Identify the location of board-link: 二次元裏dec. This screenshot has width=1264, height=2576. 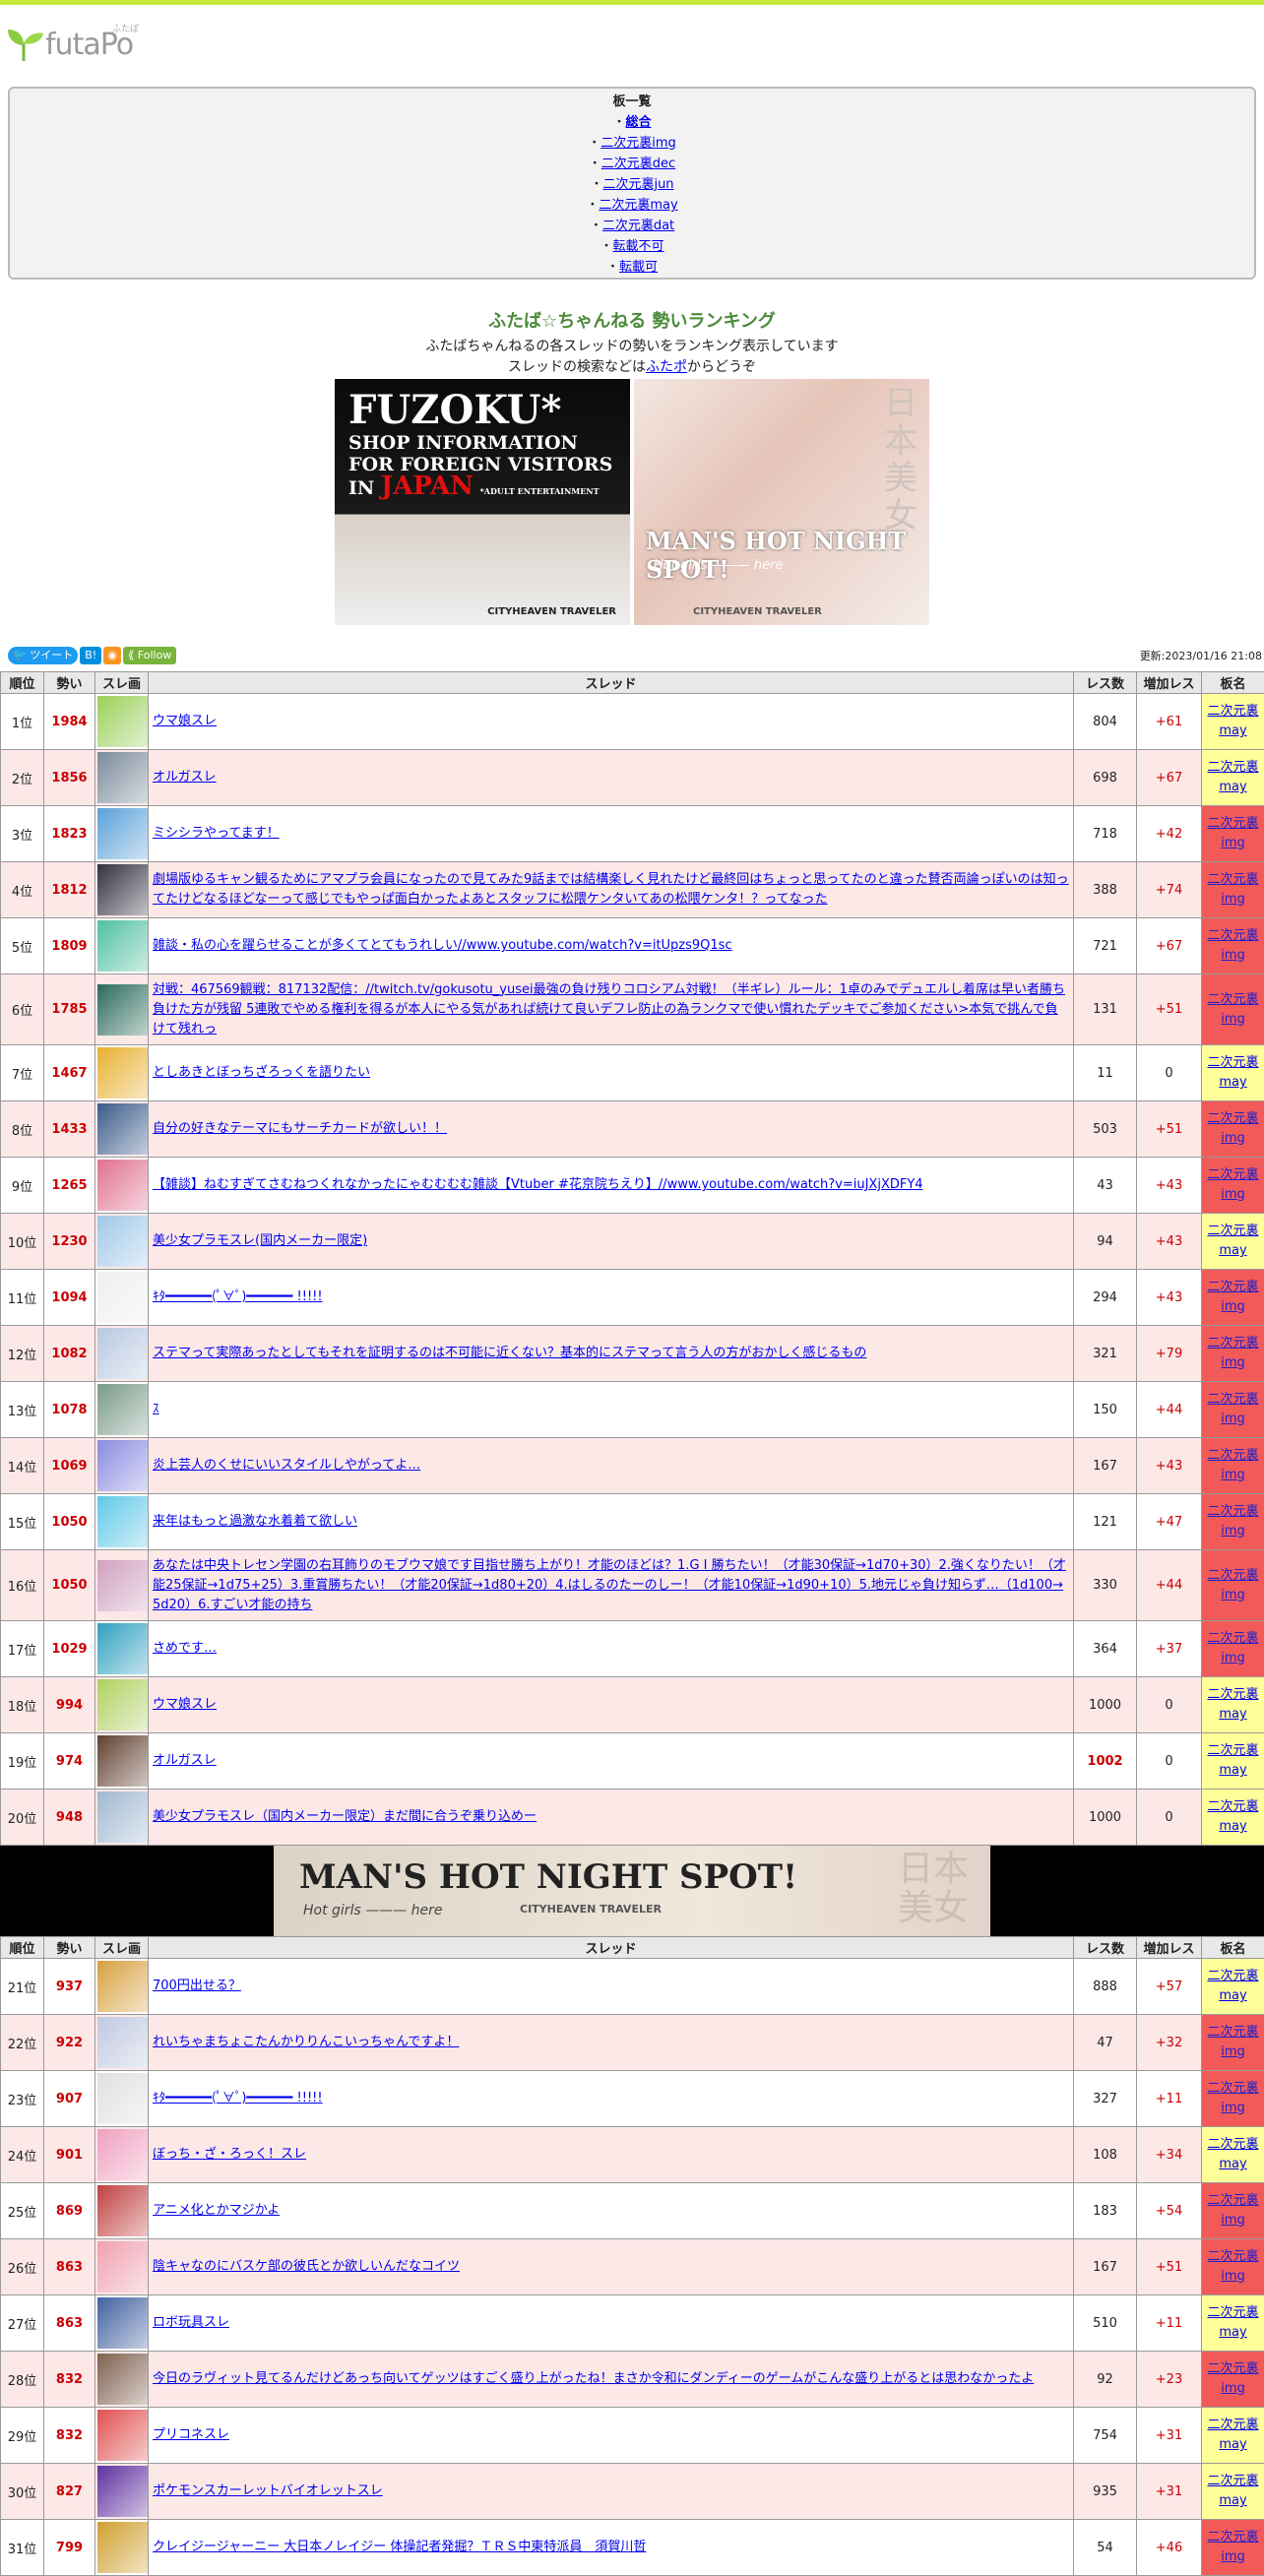
(638, 164).